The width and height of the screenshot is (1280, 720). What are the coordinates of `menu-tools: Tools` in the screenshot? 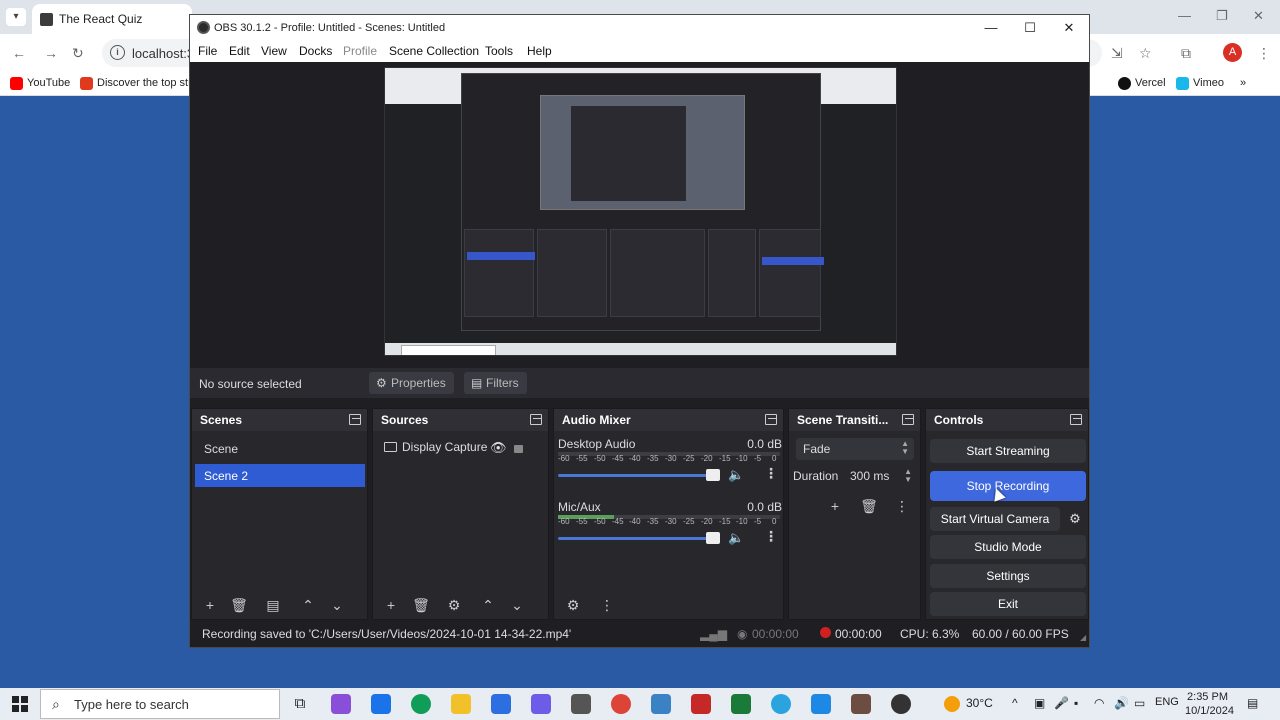 It's located at (499, 51).